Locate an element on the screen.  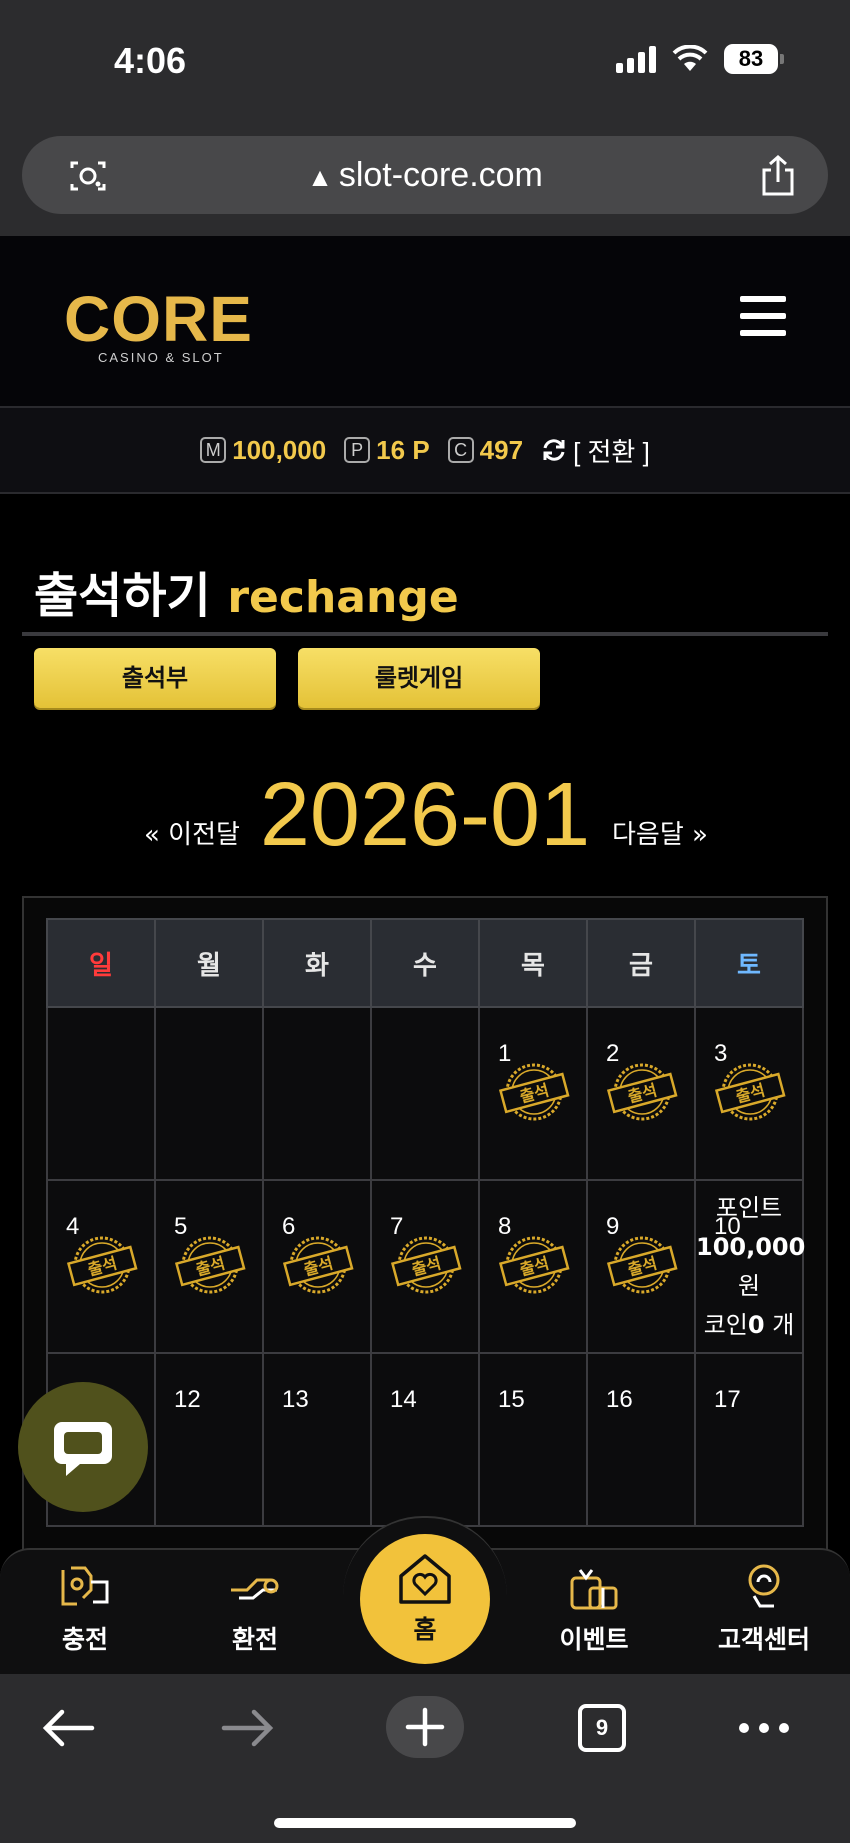
calendar-day-cell: 13 is located at coordinates (317, 1439).